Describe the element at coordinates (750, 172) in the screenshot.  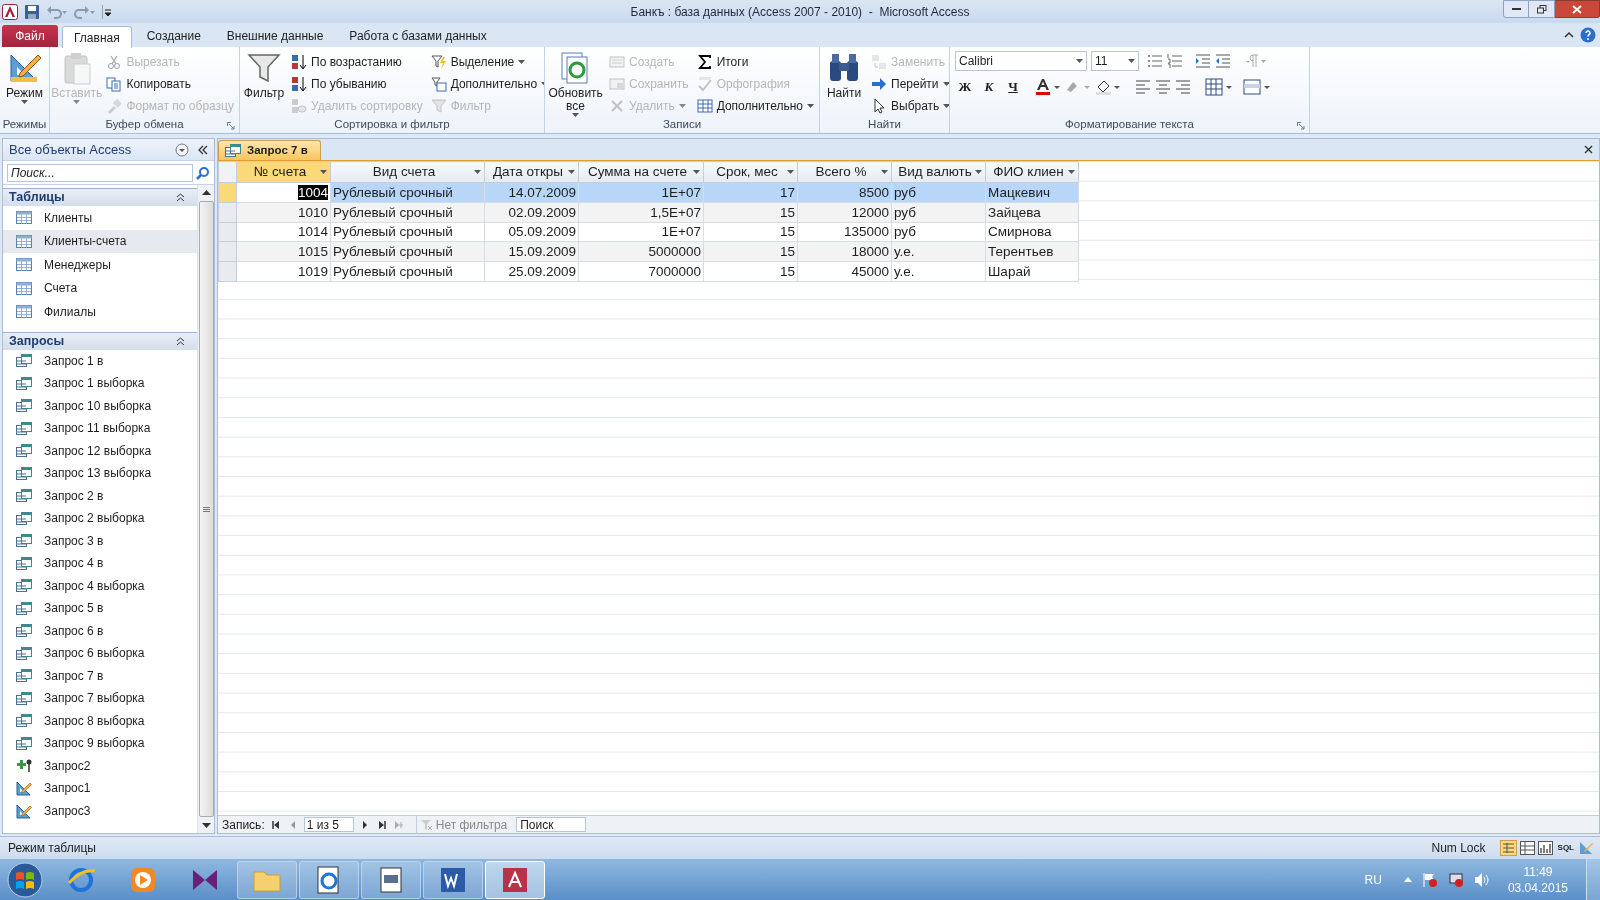
I see `column-header: Срок, мес` at that location.